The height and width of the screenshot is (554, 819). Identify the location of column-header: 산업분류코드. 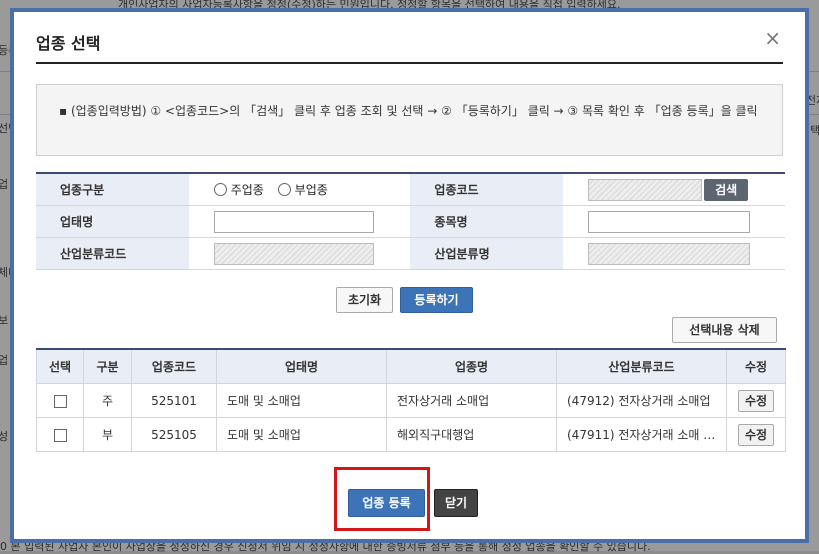
(641, 366).